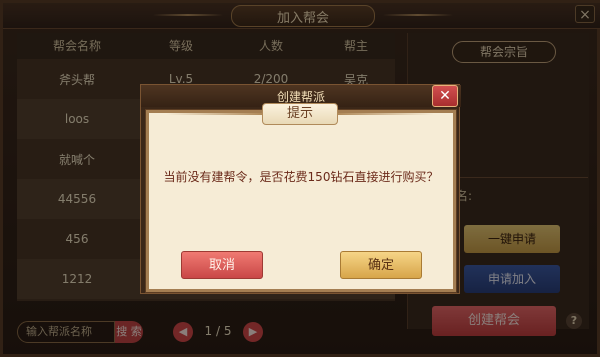  What do you see at coordinates (445, 96) in the screenshot?
I see `close-icon: ✕` at bounding box center [445, 96].